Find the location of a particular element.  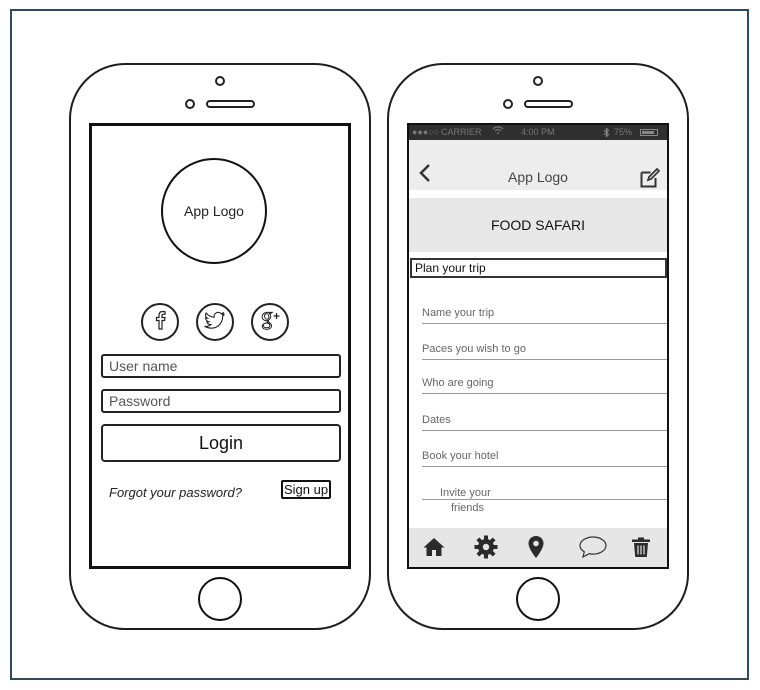

twitter-icon is located at coordinates (214, 322).